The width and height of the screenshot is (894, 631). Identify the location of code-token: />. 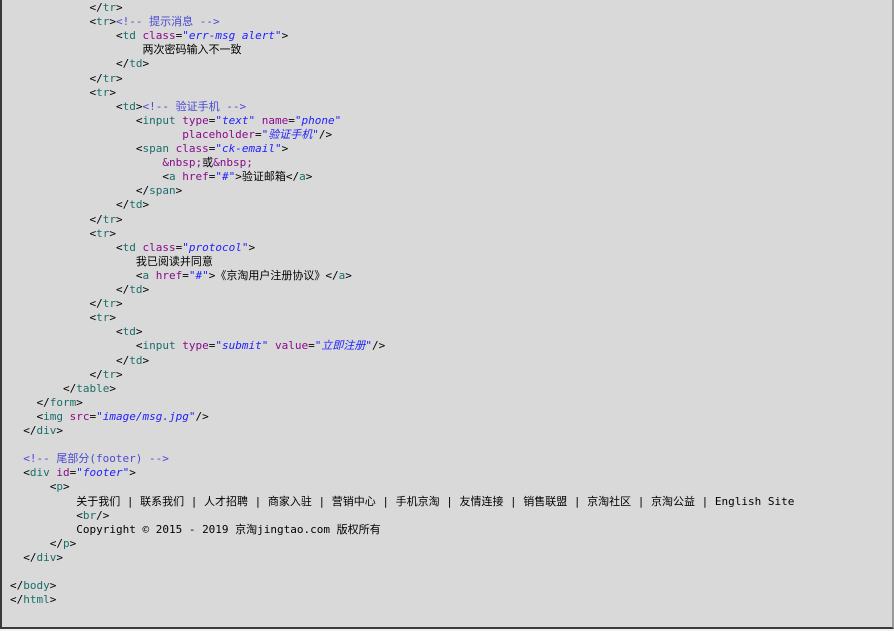
(202, 416).